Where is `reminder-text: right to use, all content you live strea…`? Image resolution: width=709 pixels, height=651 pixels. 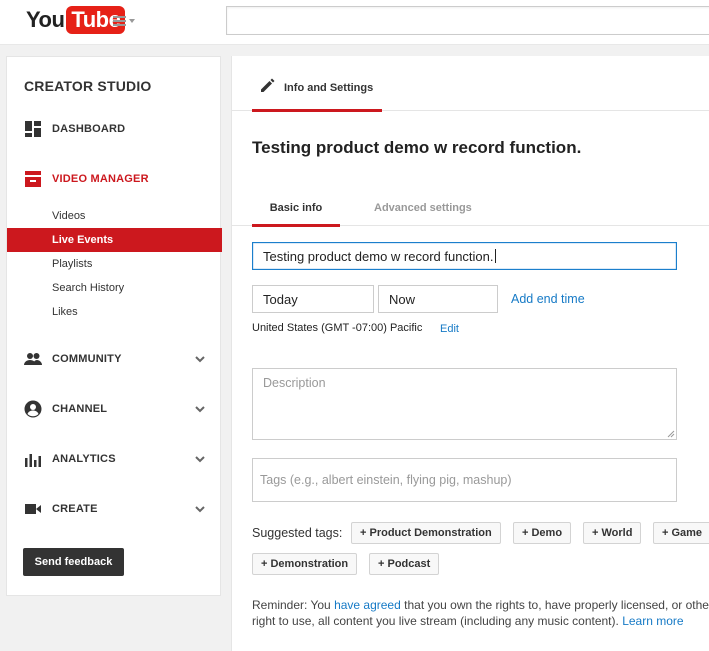 reminder-text: right to use, all content you live strea… is located at coordinates (437, 621).